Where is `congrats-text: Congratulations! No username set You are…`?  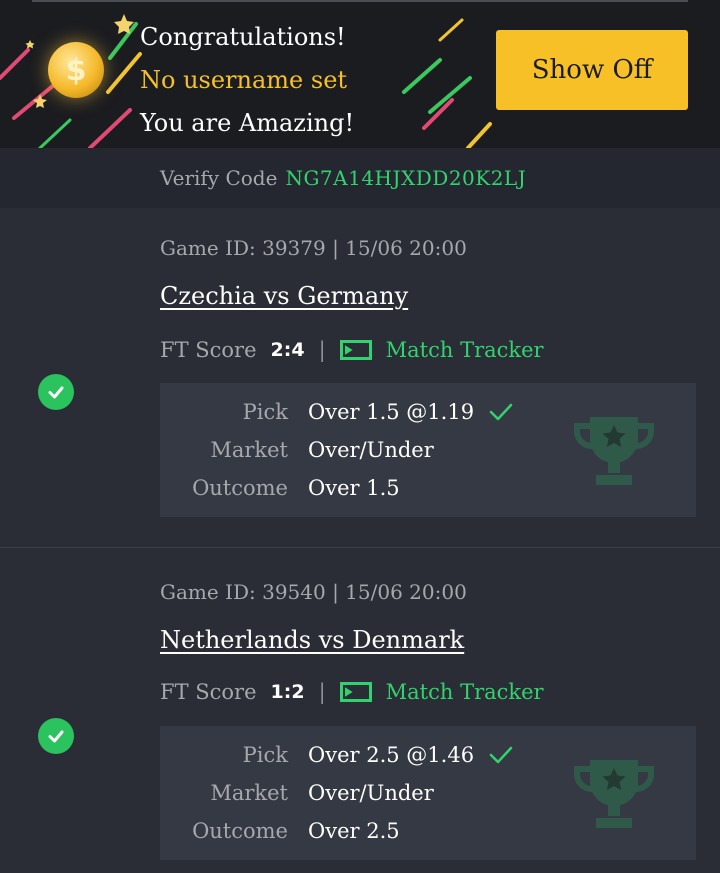
congrats-text: Congratulations! No username set You are… is located at coordinates (247, 80).